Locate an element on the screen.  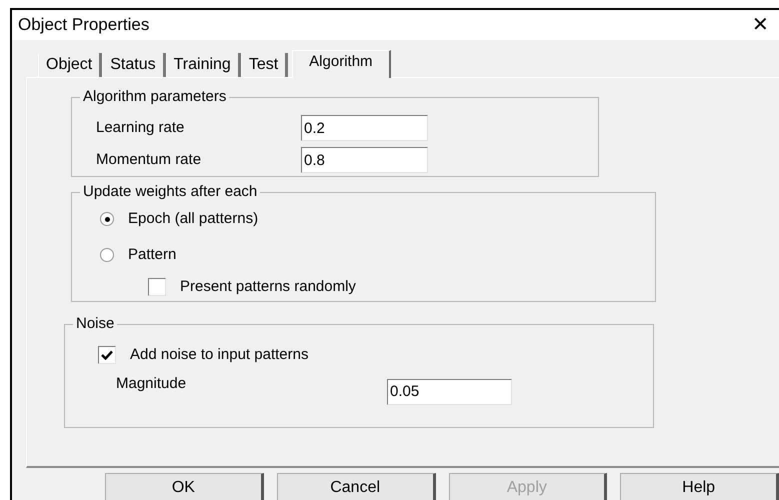
field-label: Learning rate is located at coordinates (141, 128).